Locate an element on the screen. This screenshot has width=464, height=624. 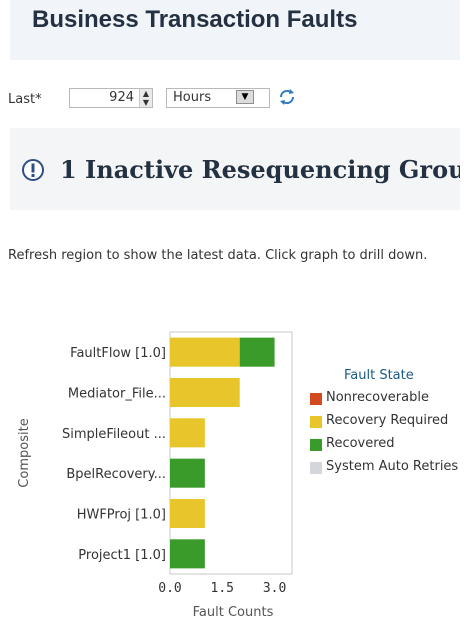
x-tick-label: 3.0 is located at coordinates (274, 588).